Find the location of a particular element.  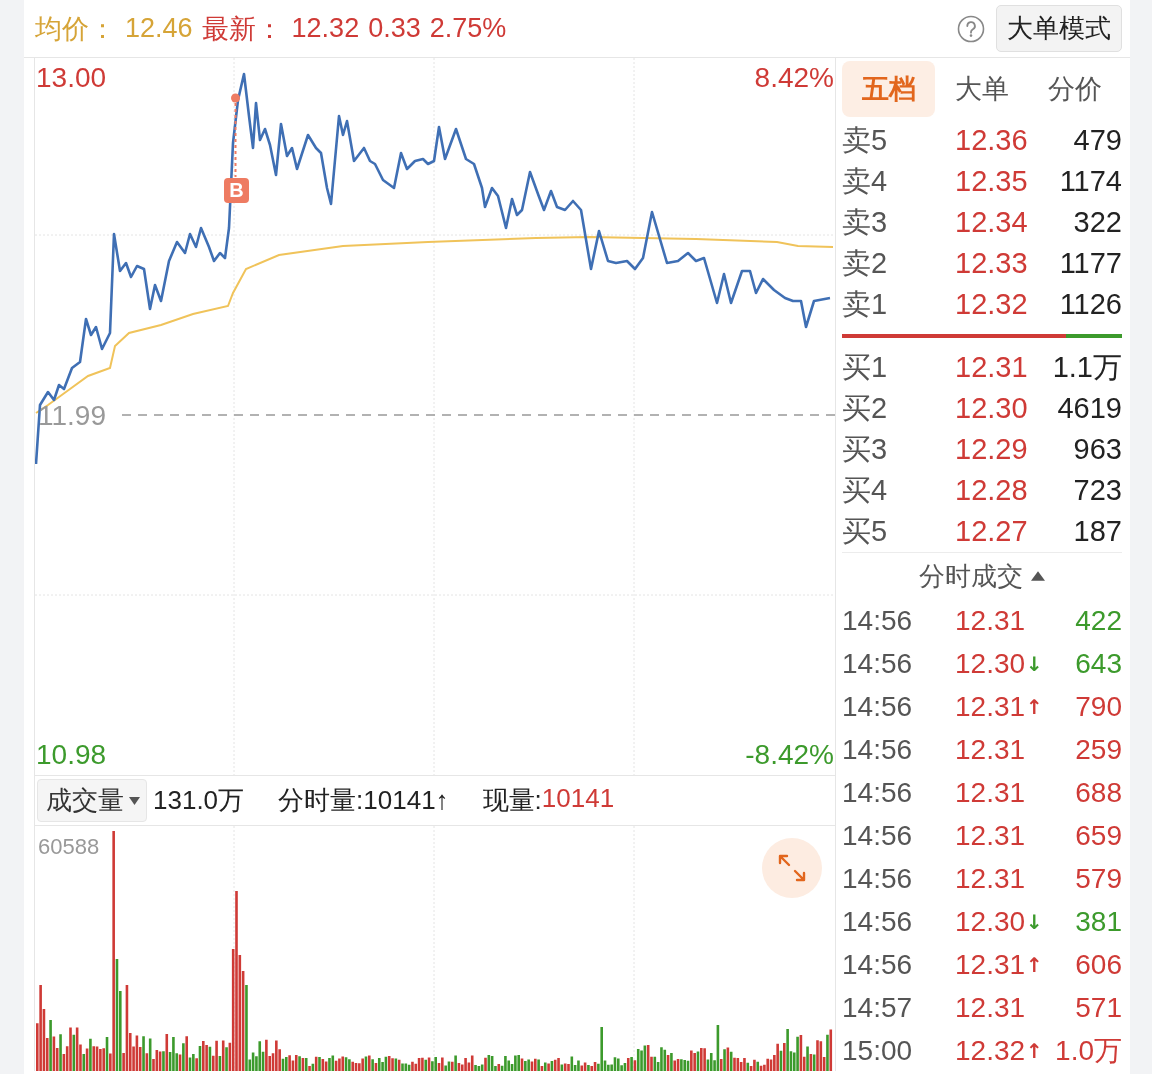

order-level-label: 买5 is located at coordinates (865, 531).